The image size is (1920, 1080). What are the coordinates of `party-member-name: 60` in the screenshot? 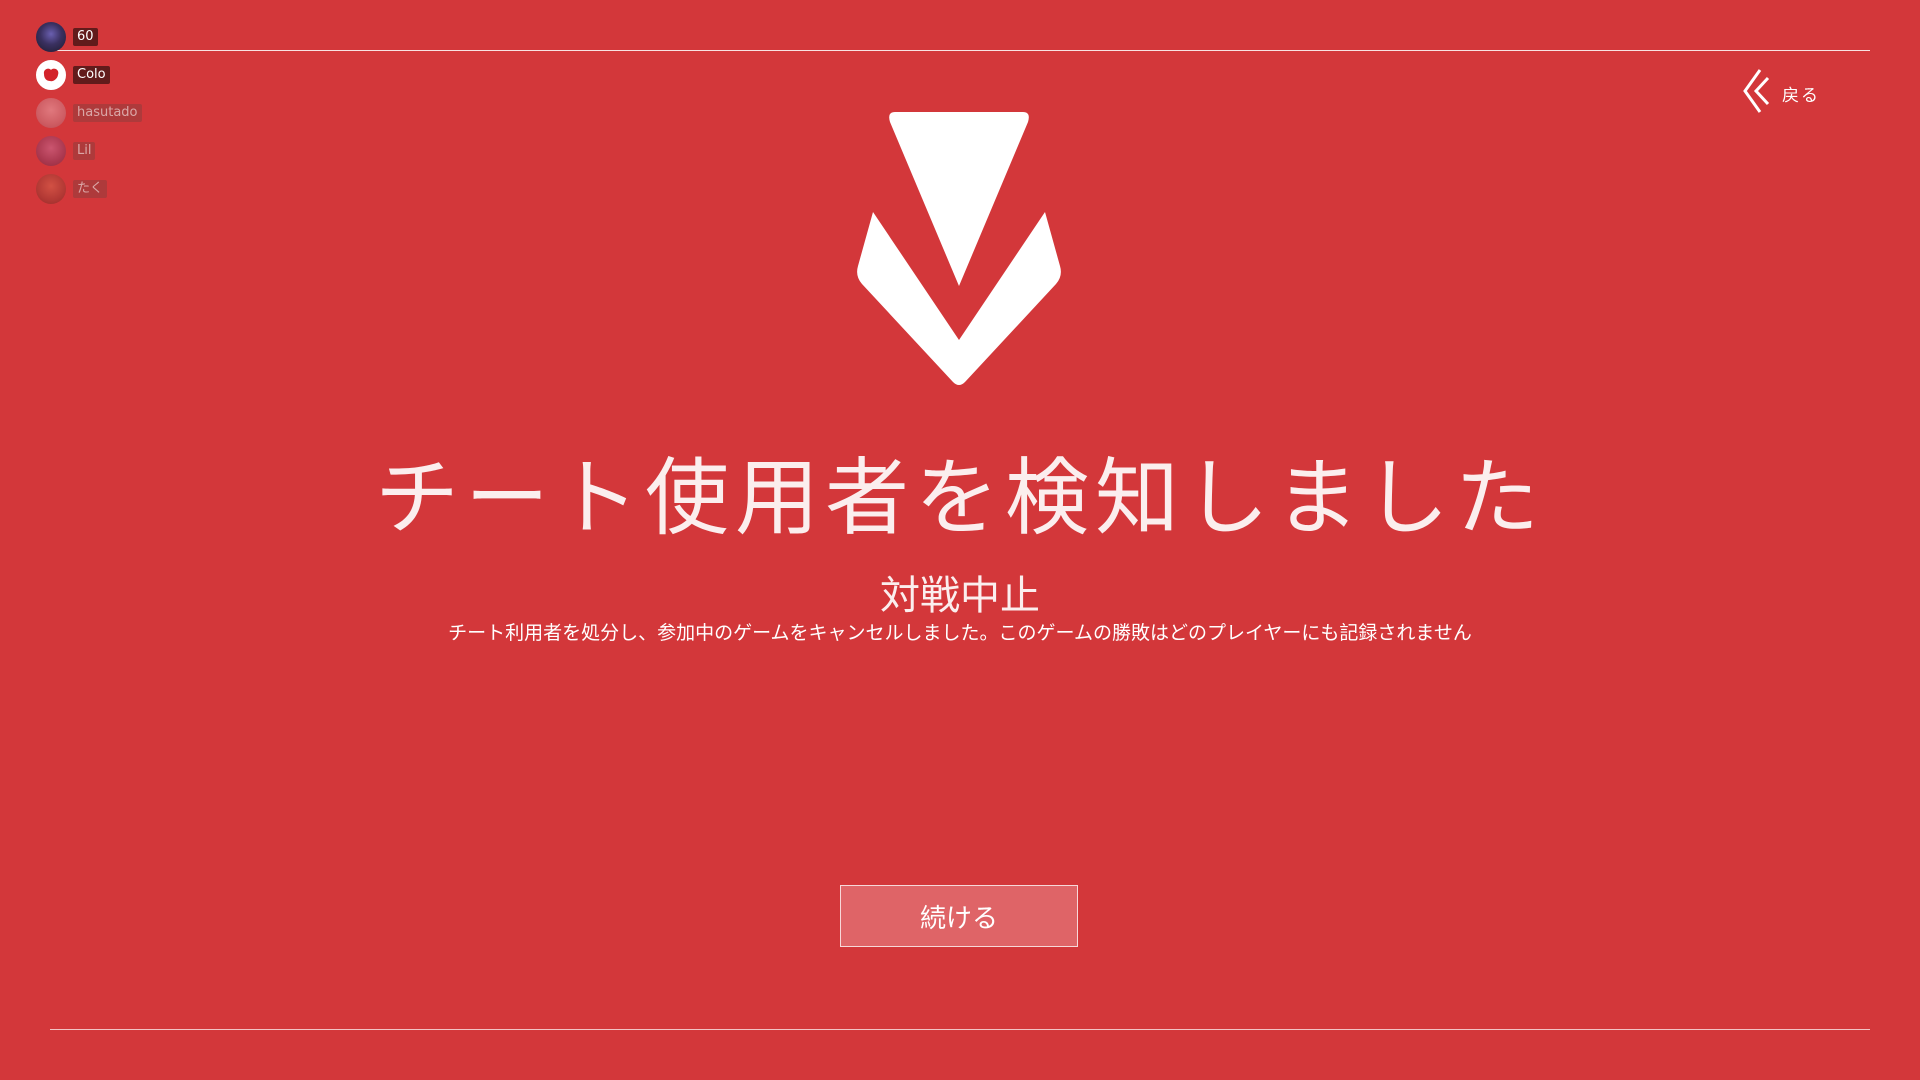 It's located at (85, 37).